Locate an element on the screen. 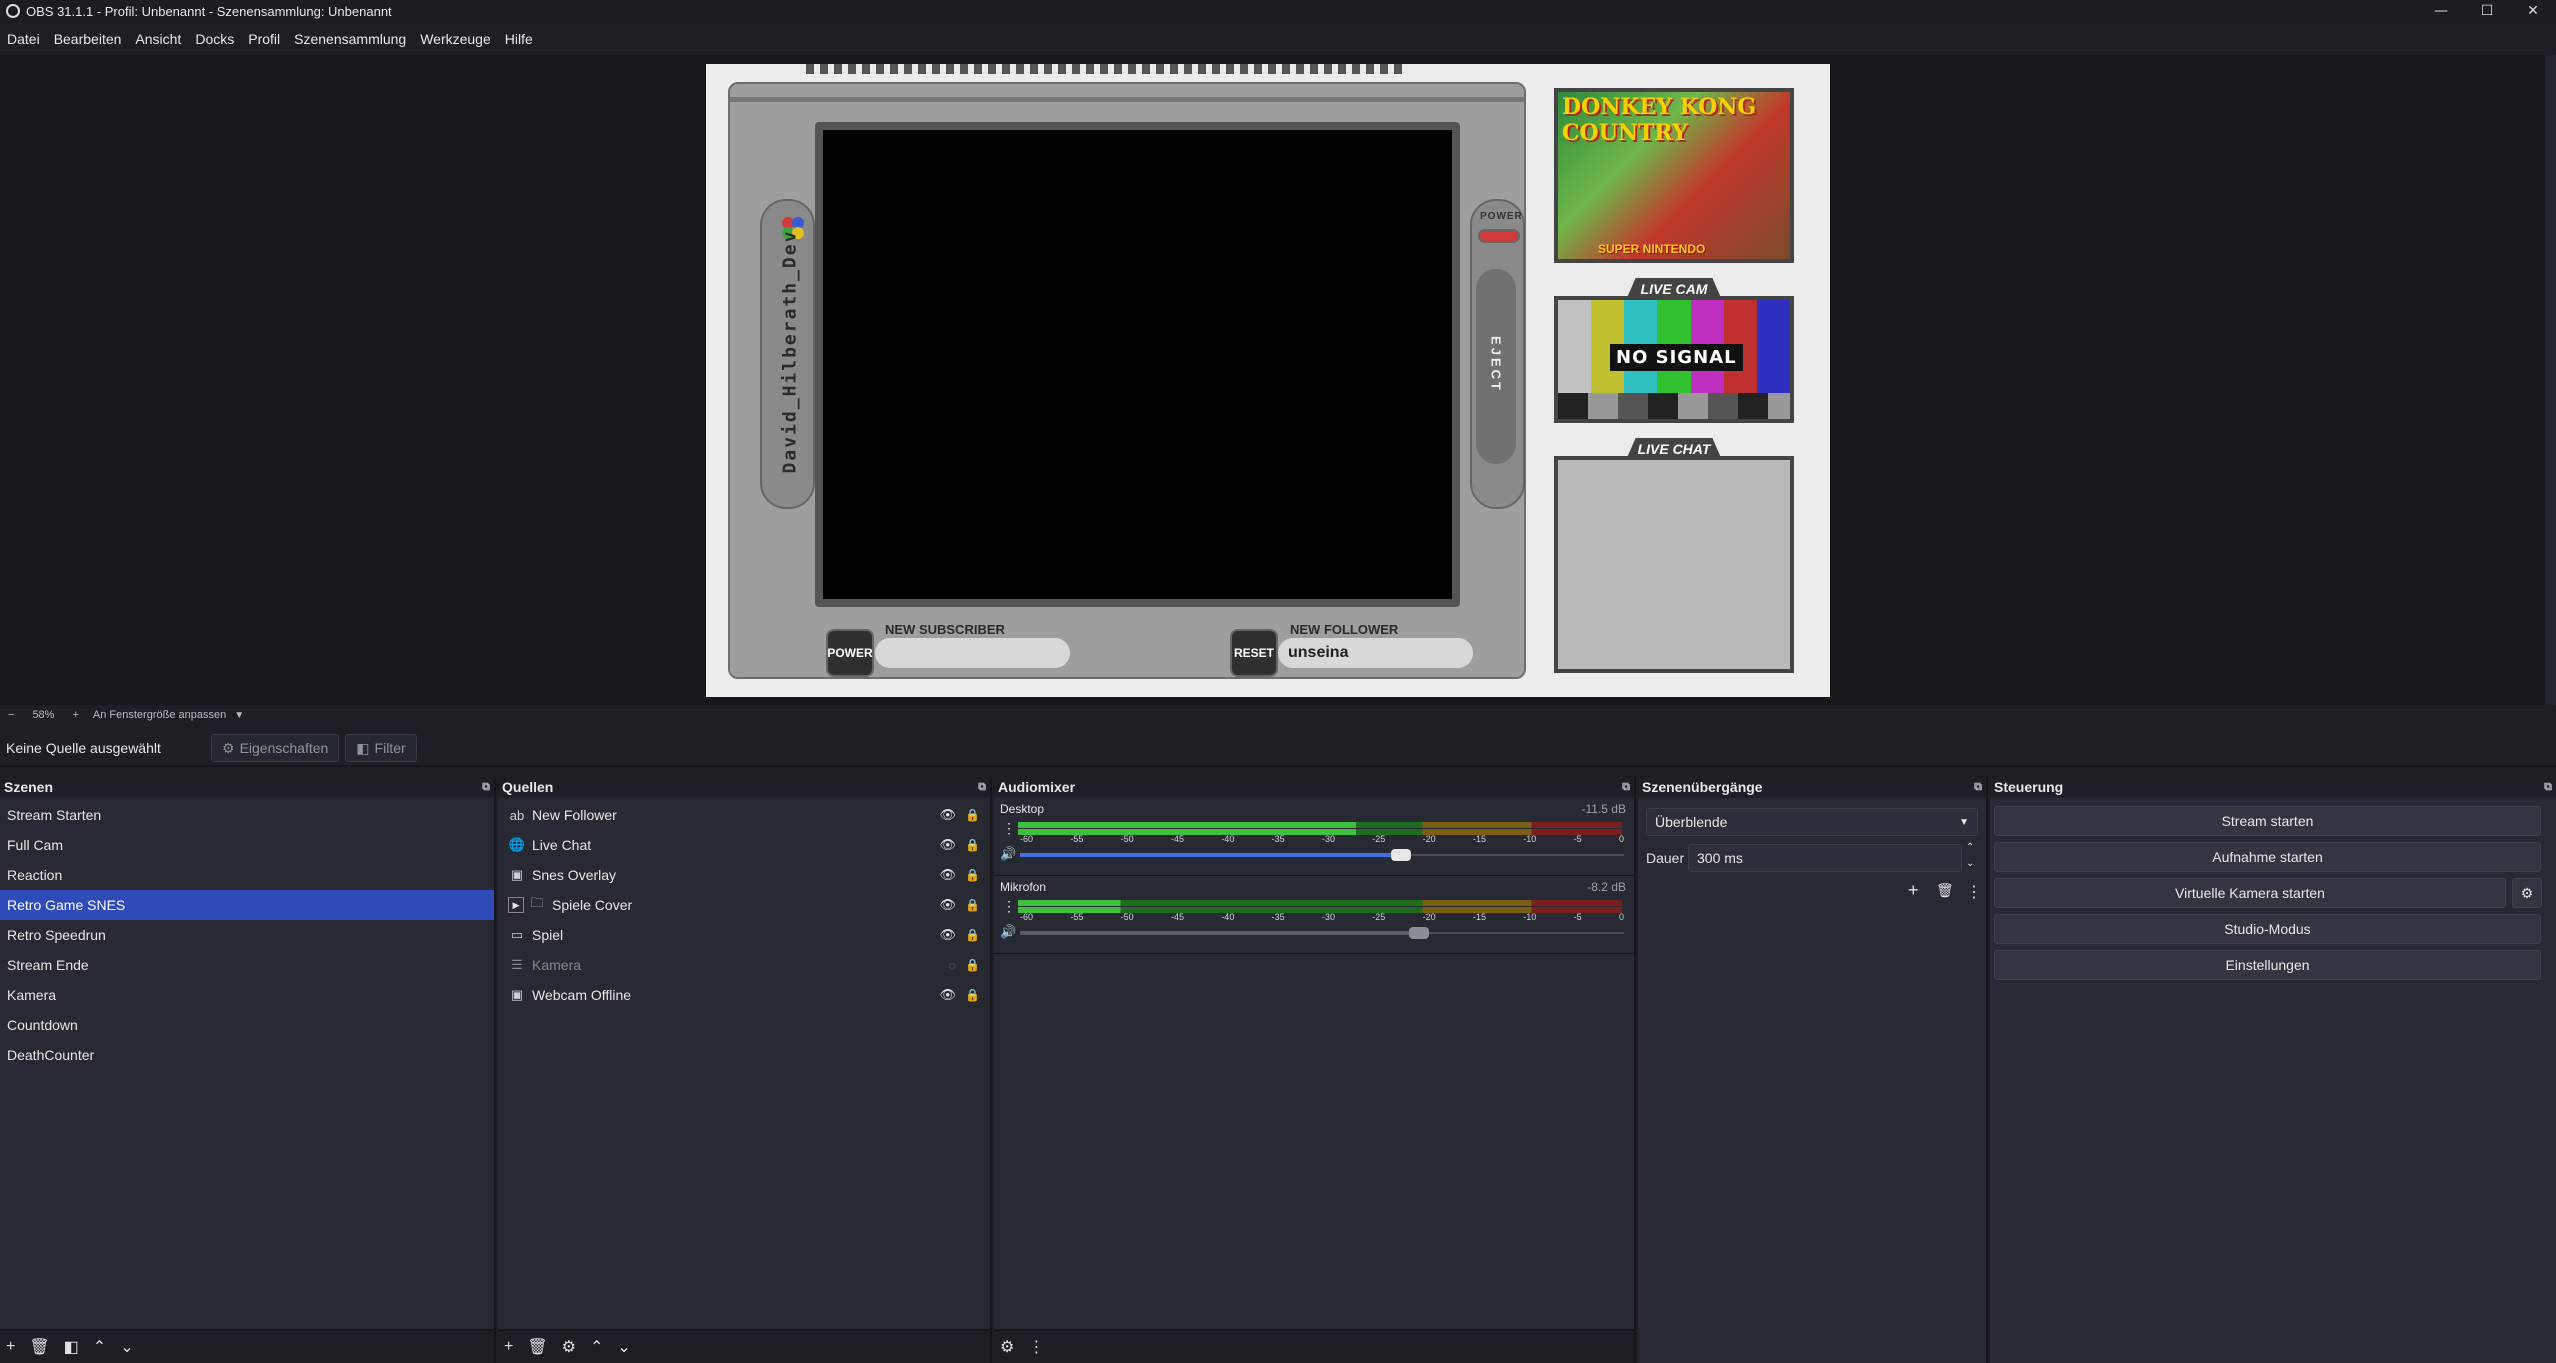  scene-item: Stream Starten is located at coordinates (247, 815).